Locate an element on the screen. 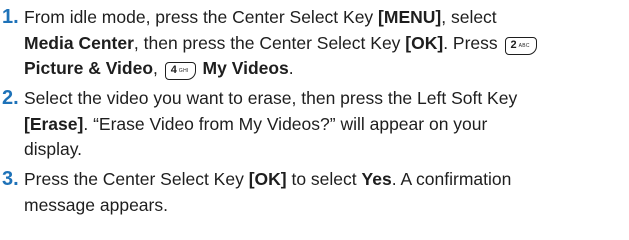  text-line: message appears. is located at coordinates (96, 204).